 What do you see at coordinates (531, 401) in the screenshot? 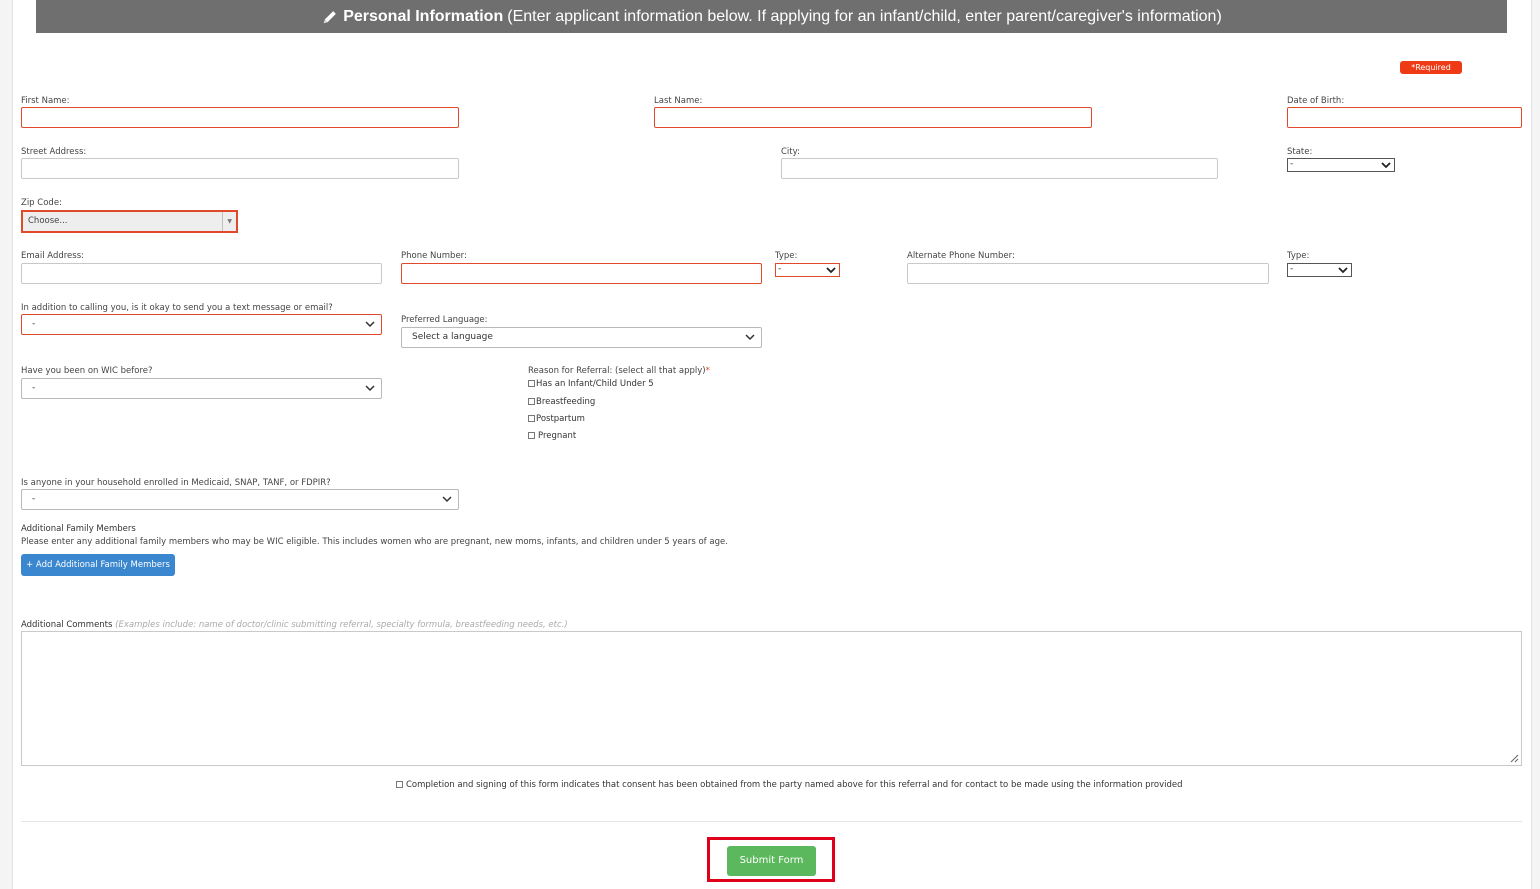
I see `reason-checkbox-breastfeeding` at bounding box center [531, 401].